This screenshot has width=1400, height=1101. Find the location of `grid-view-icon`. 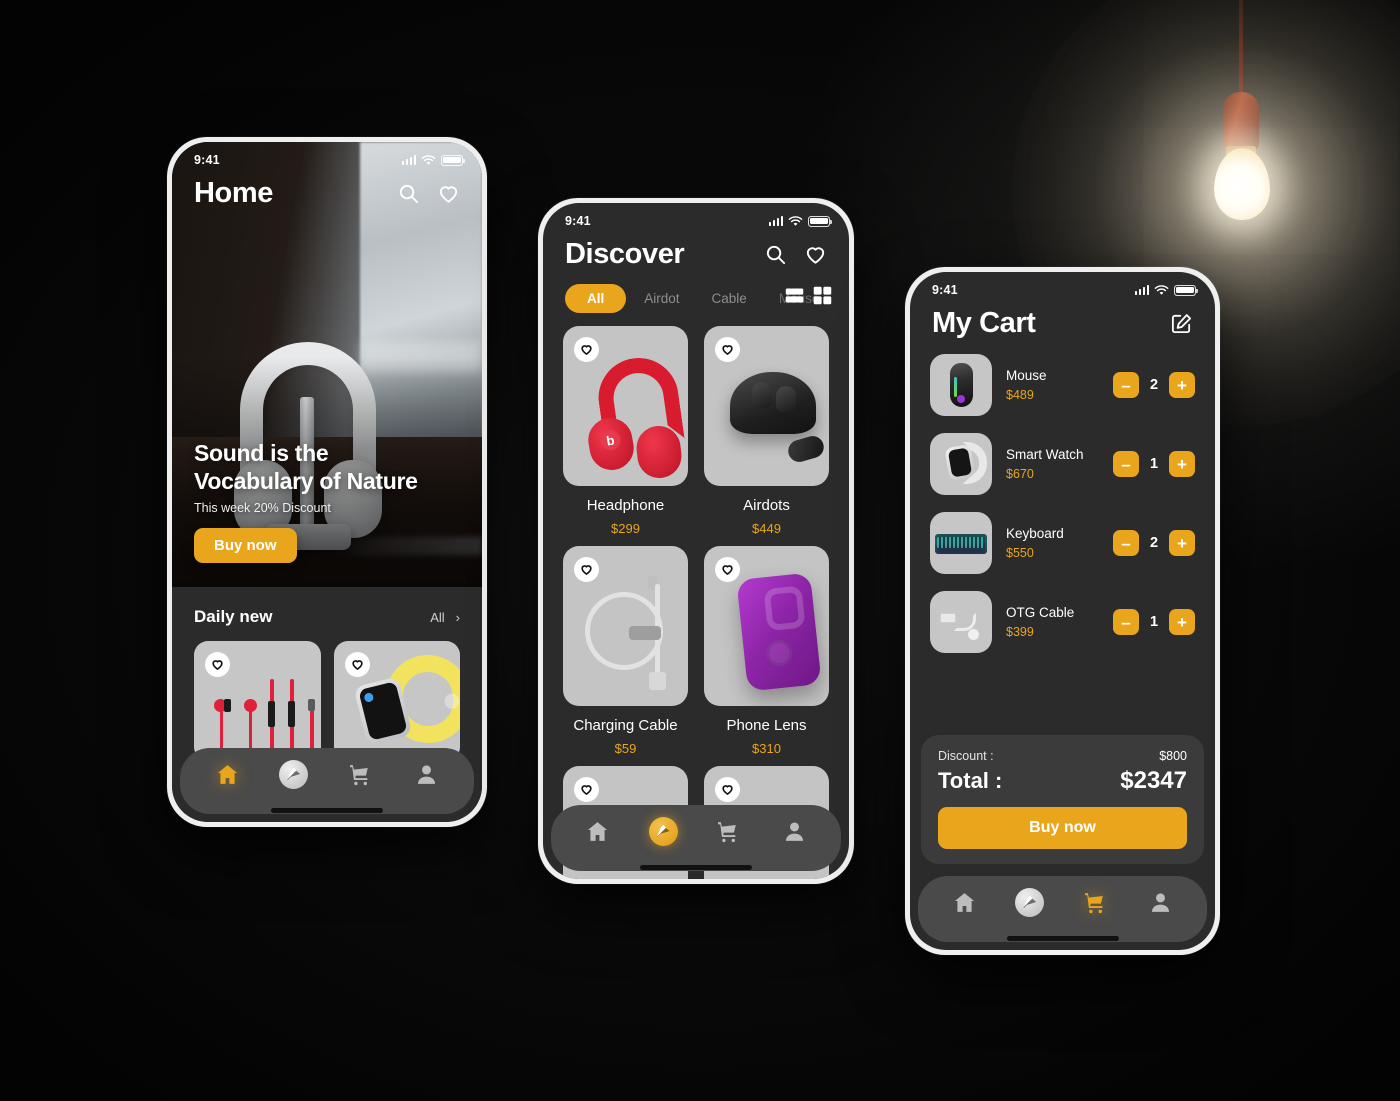

grid-view-icon is located at coordinates (822, 295).